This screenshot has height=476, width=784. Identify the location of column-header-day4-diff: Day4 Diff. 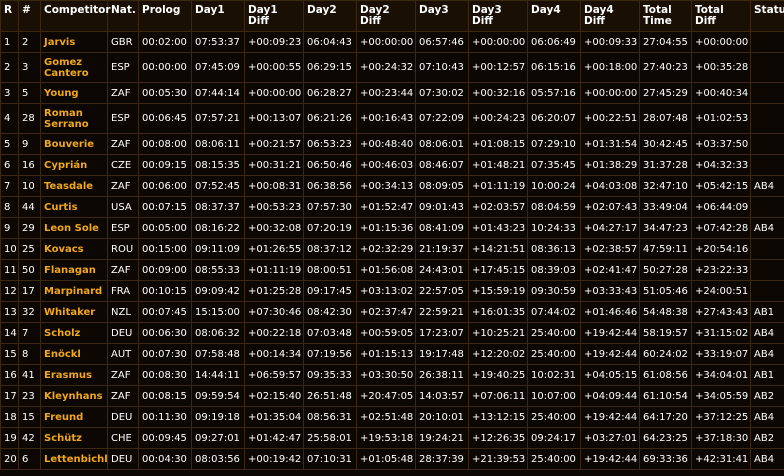
(610, 16).